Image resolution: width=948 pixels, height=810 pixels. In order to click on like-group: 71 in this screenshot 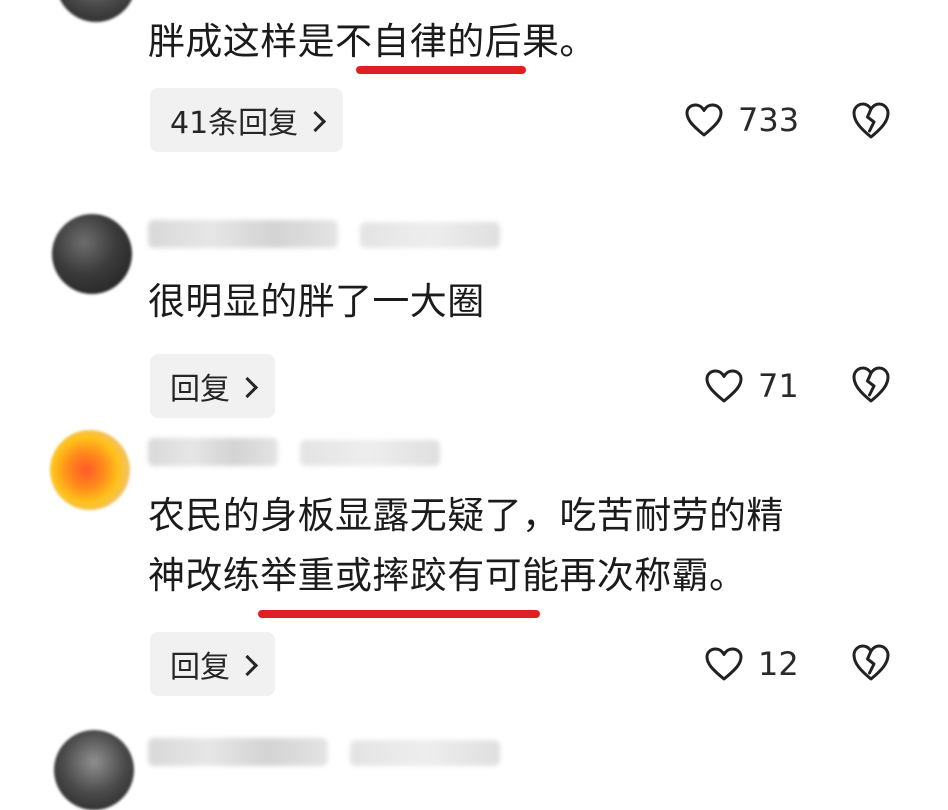, I will do `click(751, 386)`.